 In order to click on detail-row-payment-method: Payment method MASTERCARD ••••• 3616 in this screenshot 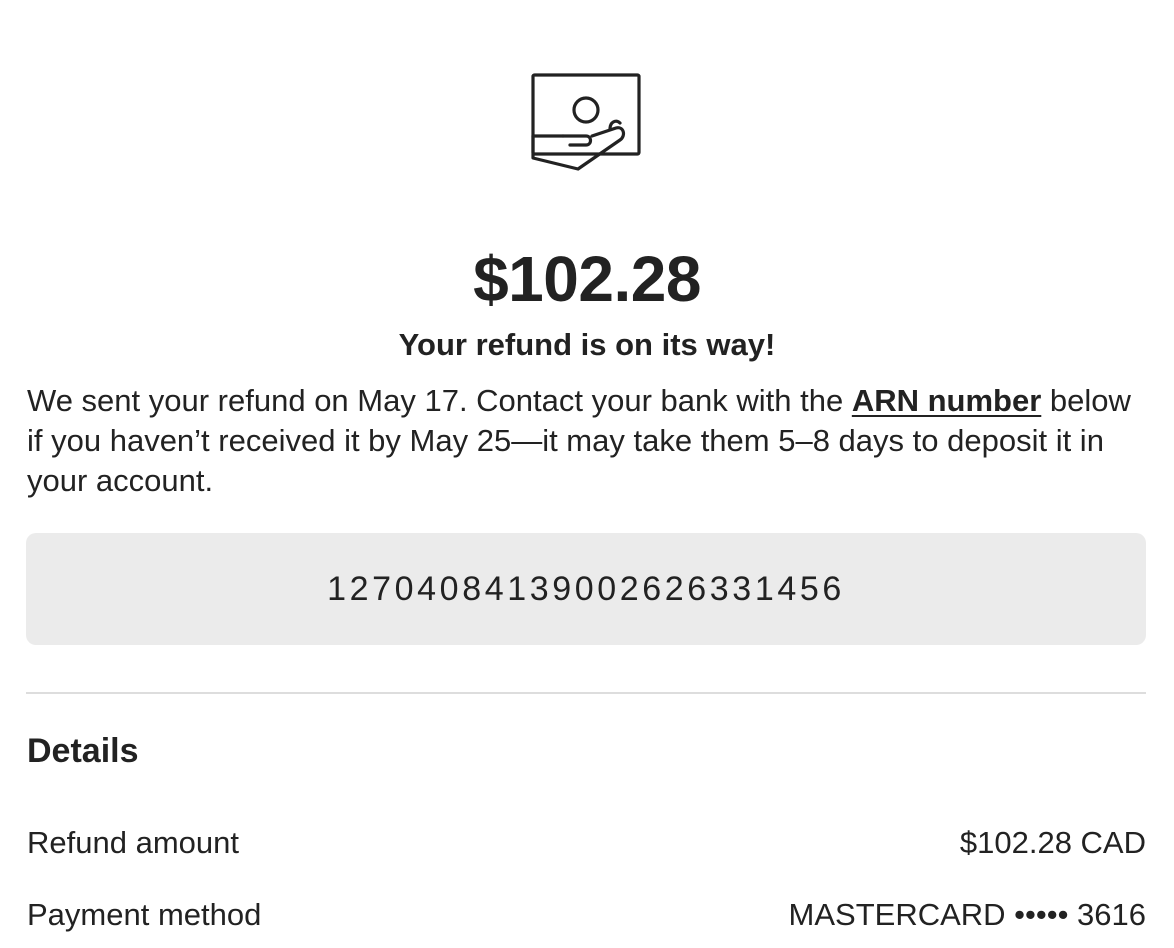, I will do `click(586, 915)`.